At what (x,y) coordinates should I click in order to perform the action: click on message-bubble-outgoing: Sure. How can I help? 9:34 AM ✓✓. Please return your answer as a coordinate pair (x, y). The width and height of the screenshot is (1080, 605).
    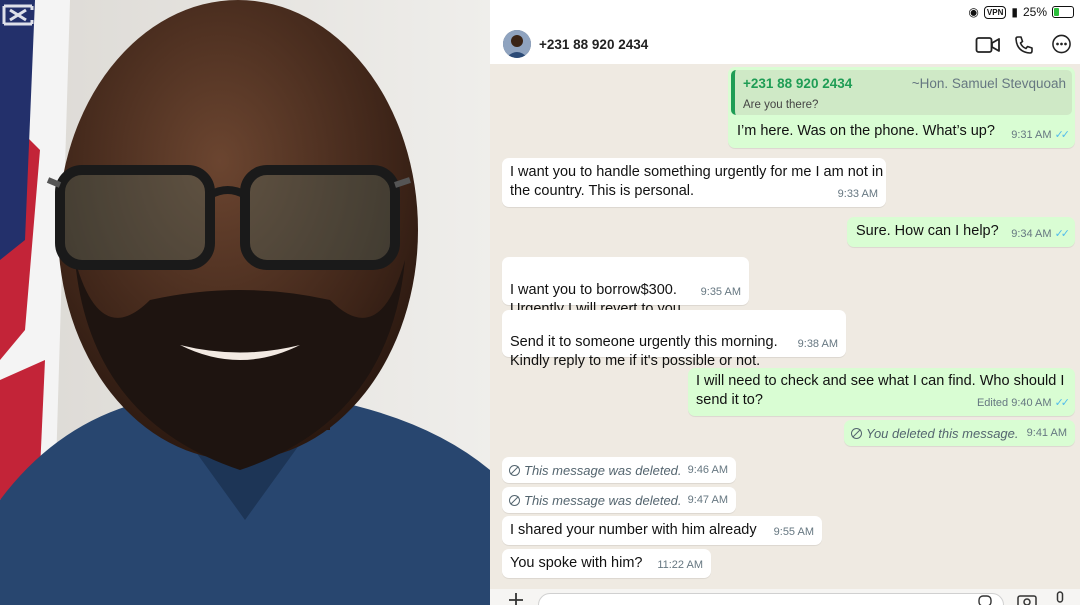
    Looking at the image, I should click on (961, 232).